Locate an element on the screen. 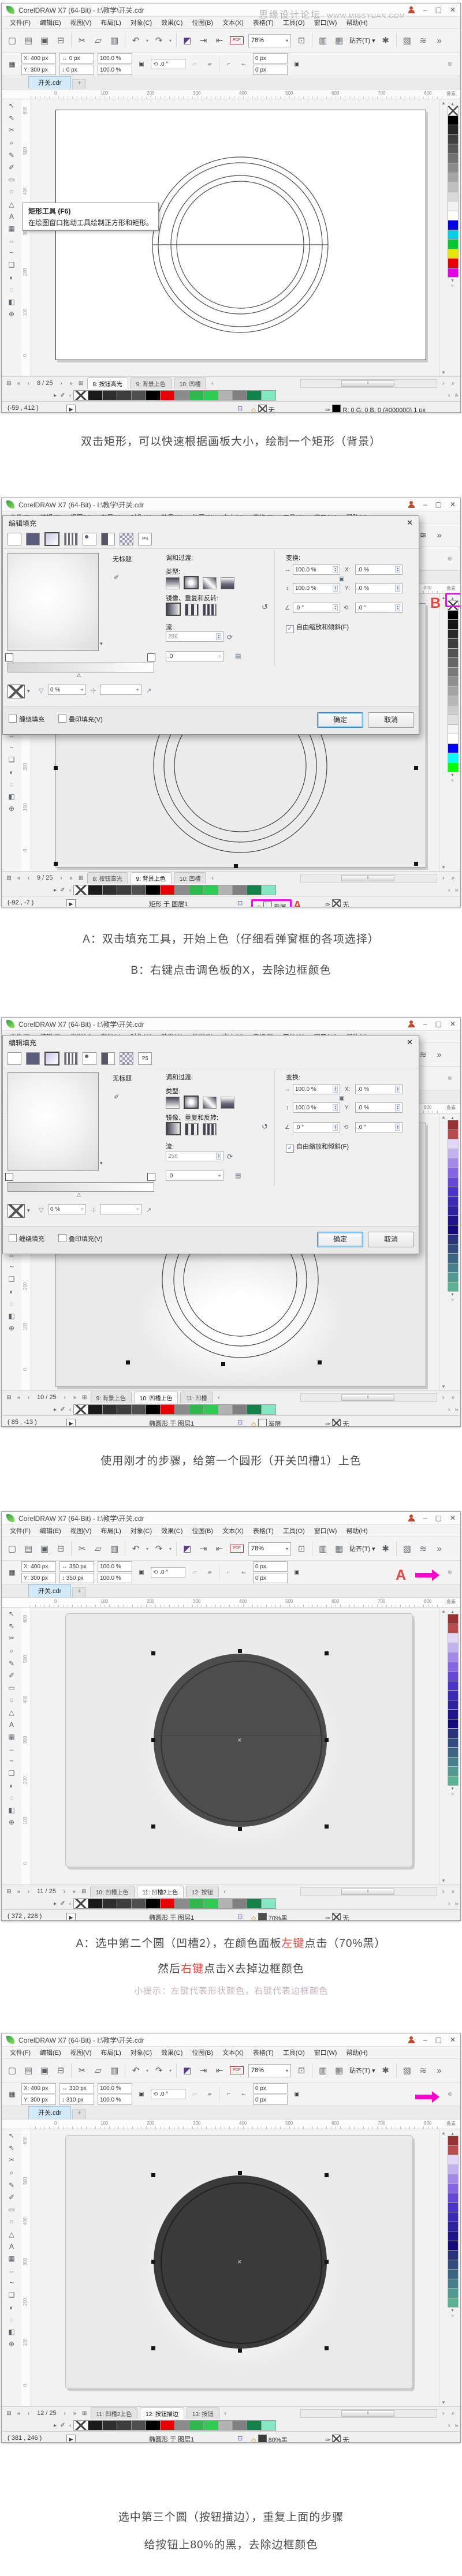  status-flyout-icon: ▶ is located at coordinates (71, 2438).